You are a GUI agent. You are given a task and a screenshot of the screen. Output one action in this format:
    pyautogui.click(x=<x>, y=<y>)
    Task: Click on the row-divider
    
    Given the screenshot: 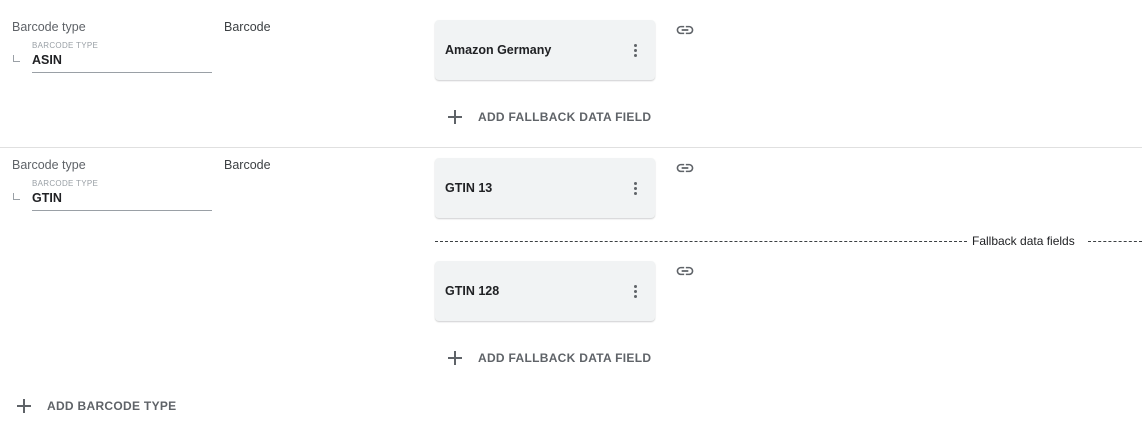 What is the action you would take?
    pyautogui.click(x=571, y=147)
    